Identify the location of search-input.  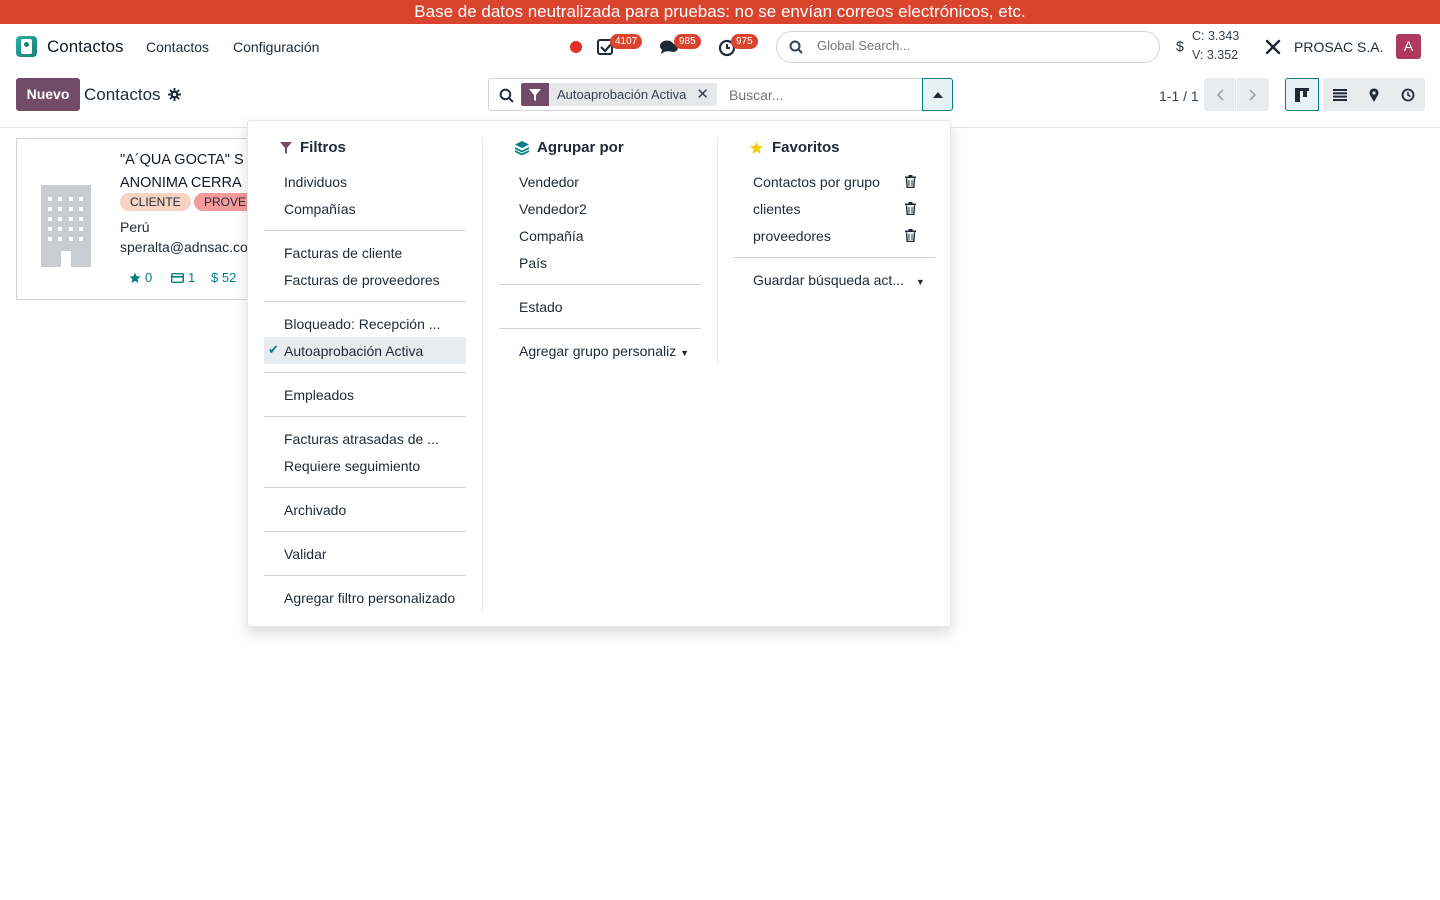
(819, 95).